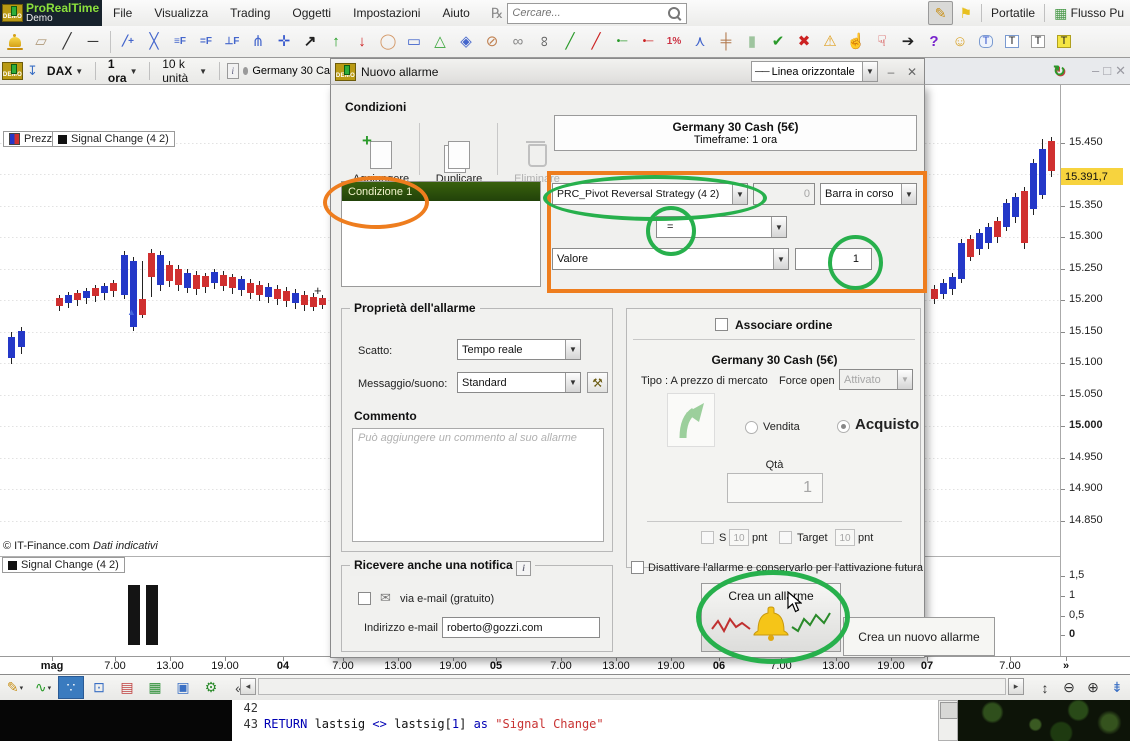  Describe the element at coordinates (940, 13) in the screenshot. I see `drawing-mode-button: ✎` at that location.